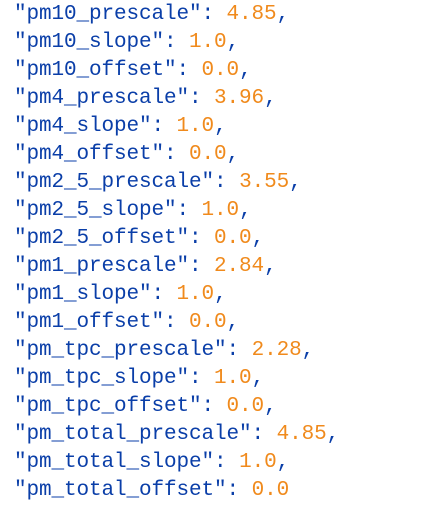  I want to click on json-key: "pm10_offset", so click(95, 70).